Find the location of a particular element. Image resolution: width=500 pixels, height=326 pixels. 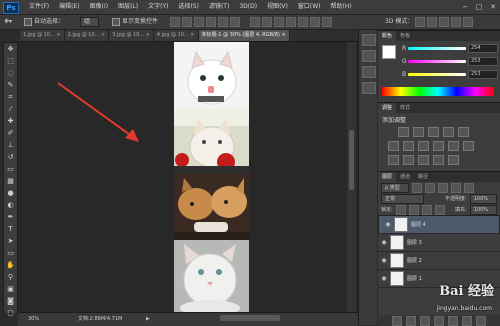

brush-tool-icon: ✐ is located at coordinates (10, 133).